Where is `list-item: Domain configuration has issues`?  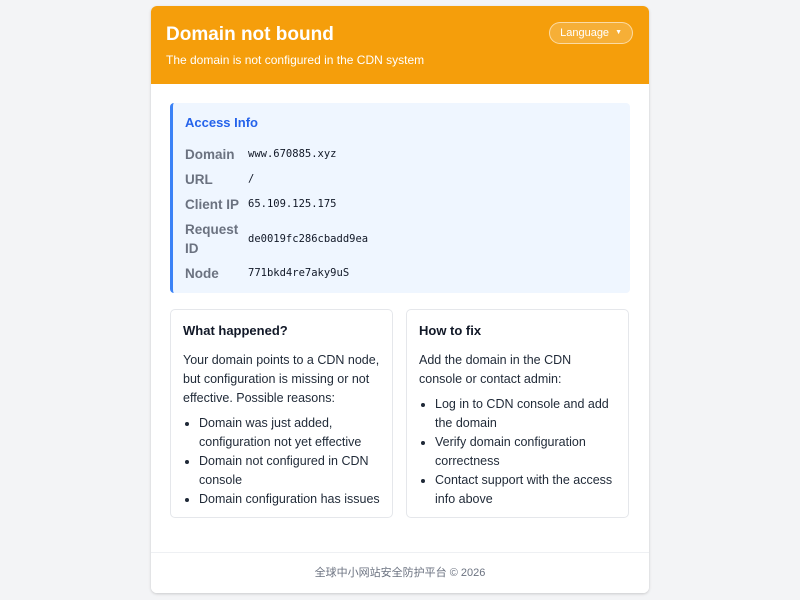 list-item: Domain configuration has issues is located at coordinates (289, 499).